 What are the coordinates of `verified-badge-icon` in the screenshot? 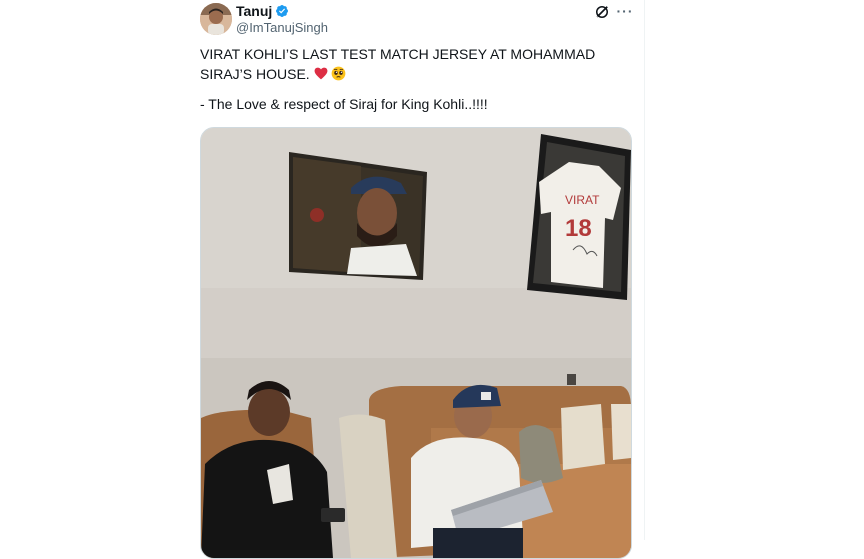 It's located at (282, 11).